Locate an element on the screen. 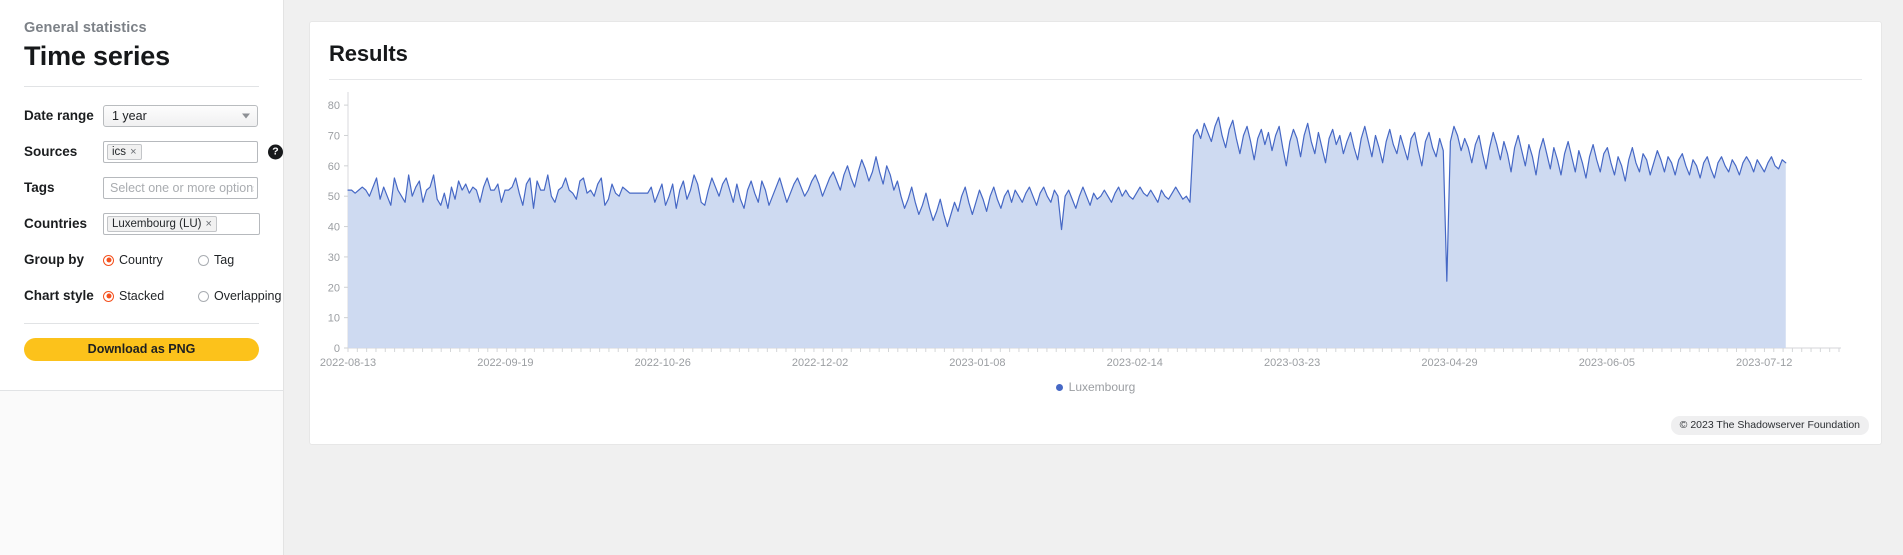  date-range-select: 1 year is located at coordinates (180, 116).